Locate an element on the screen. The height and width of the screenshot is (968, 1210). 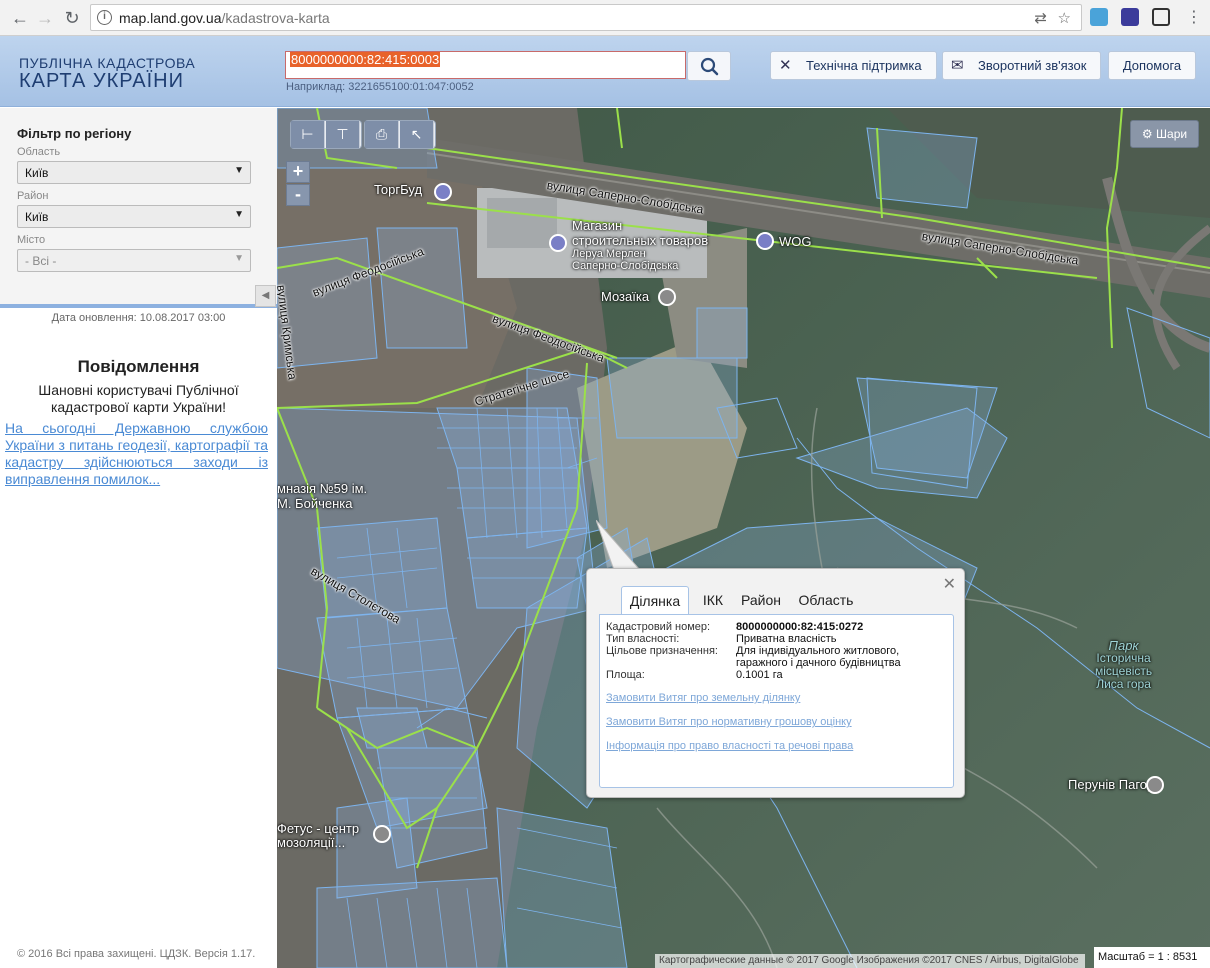
poi-label-mozaika: Мозаїка is located at coordinates (625, 296).